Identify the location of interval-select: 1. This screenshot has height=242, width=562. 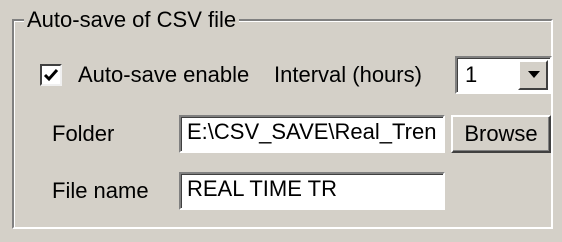
(503, 75).